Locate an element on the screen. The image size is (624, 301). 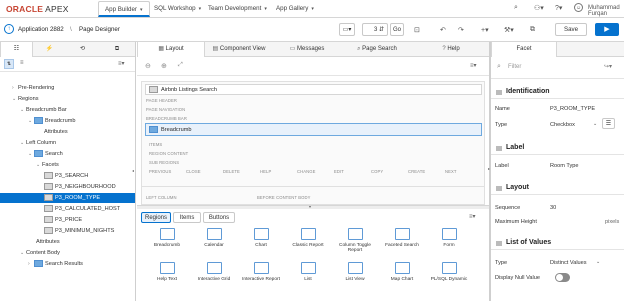
collapse-left-icon: ◂ is located at coordinates (133, 170).